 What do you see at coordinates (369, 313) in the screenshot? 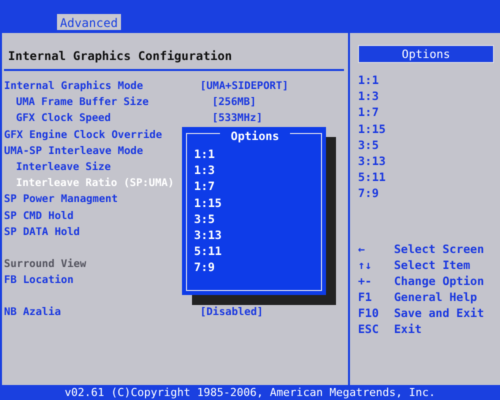
I see `key-label: F10` at bounding box center [369, 313].